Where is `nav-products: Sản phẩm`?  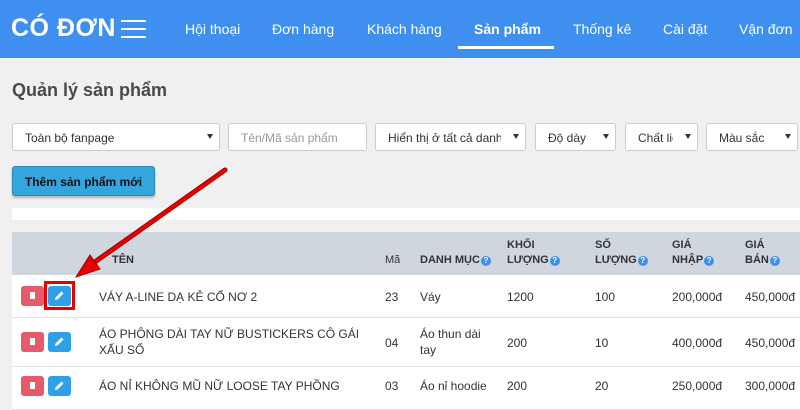
nav-products: Sản phẩm is located at coordinates (507, 29).